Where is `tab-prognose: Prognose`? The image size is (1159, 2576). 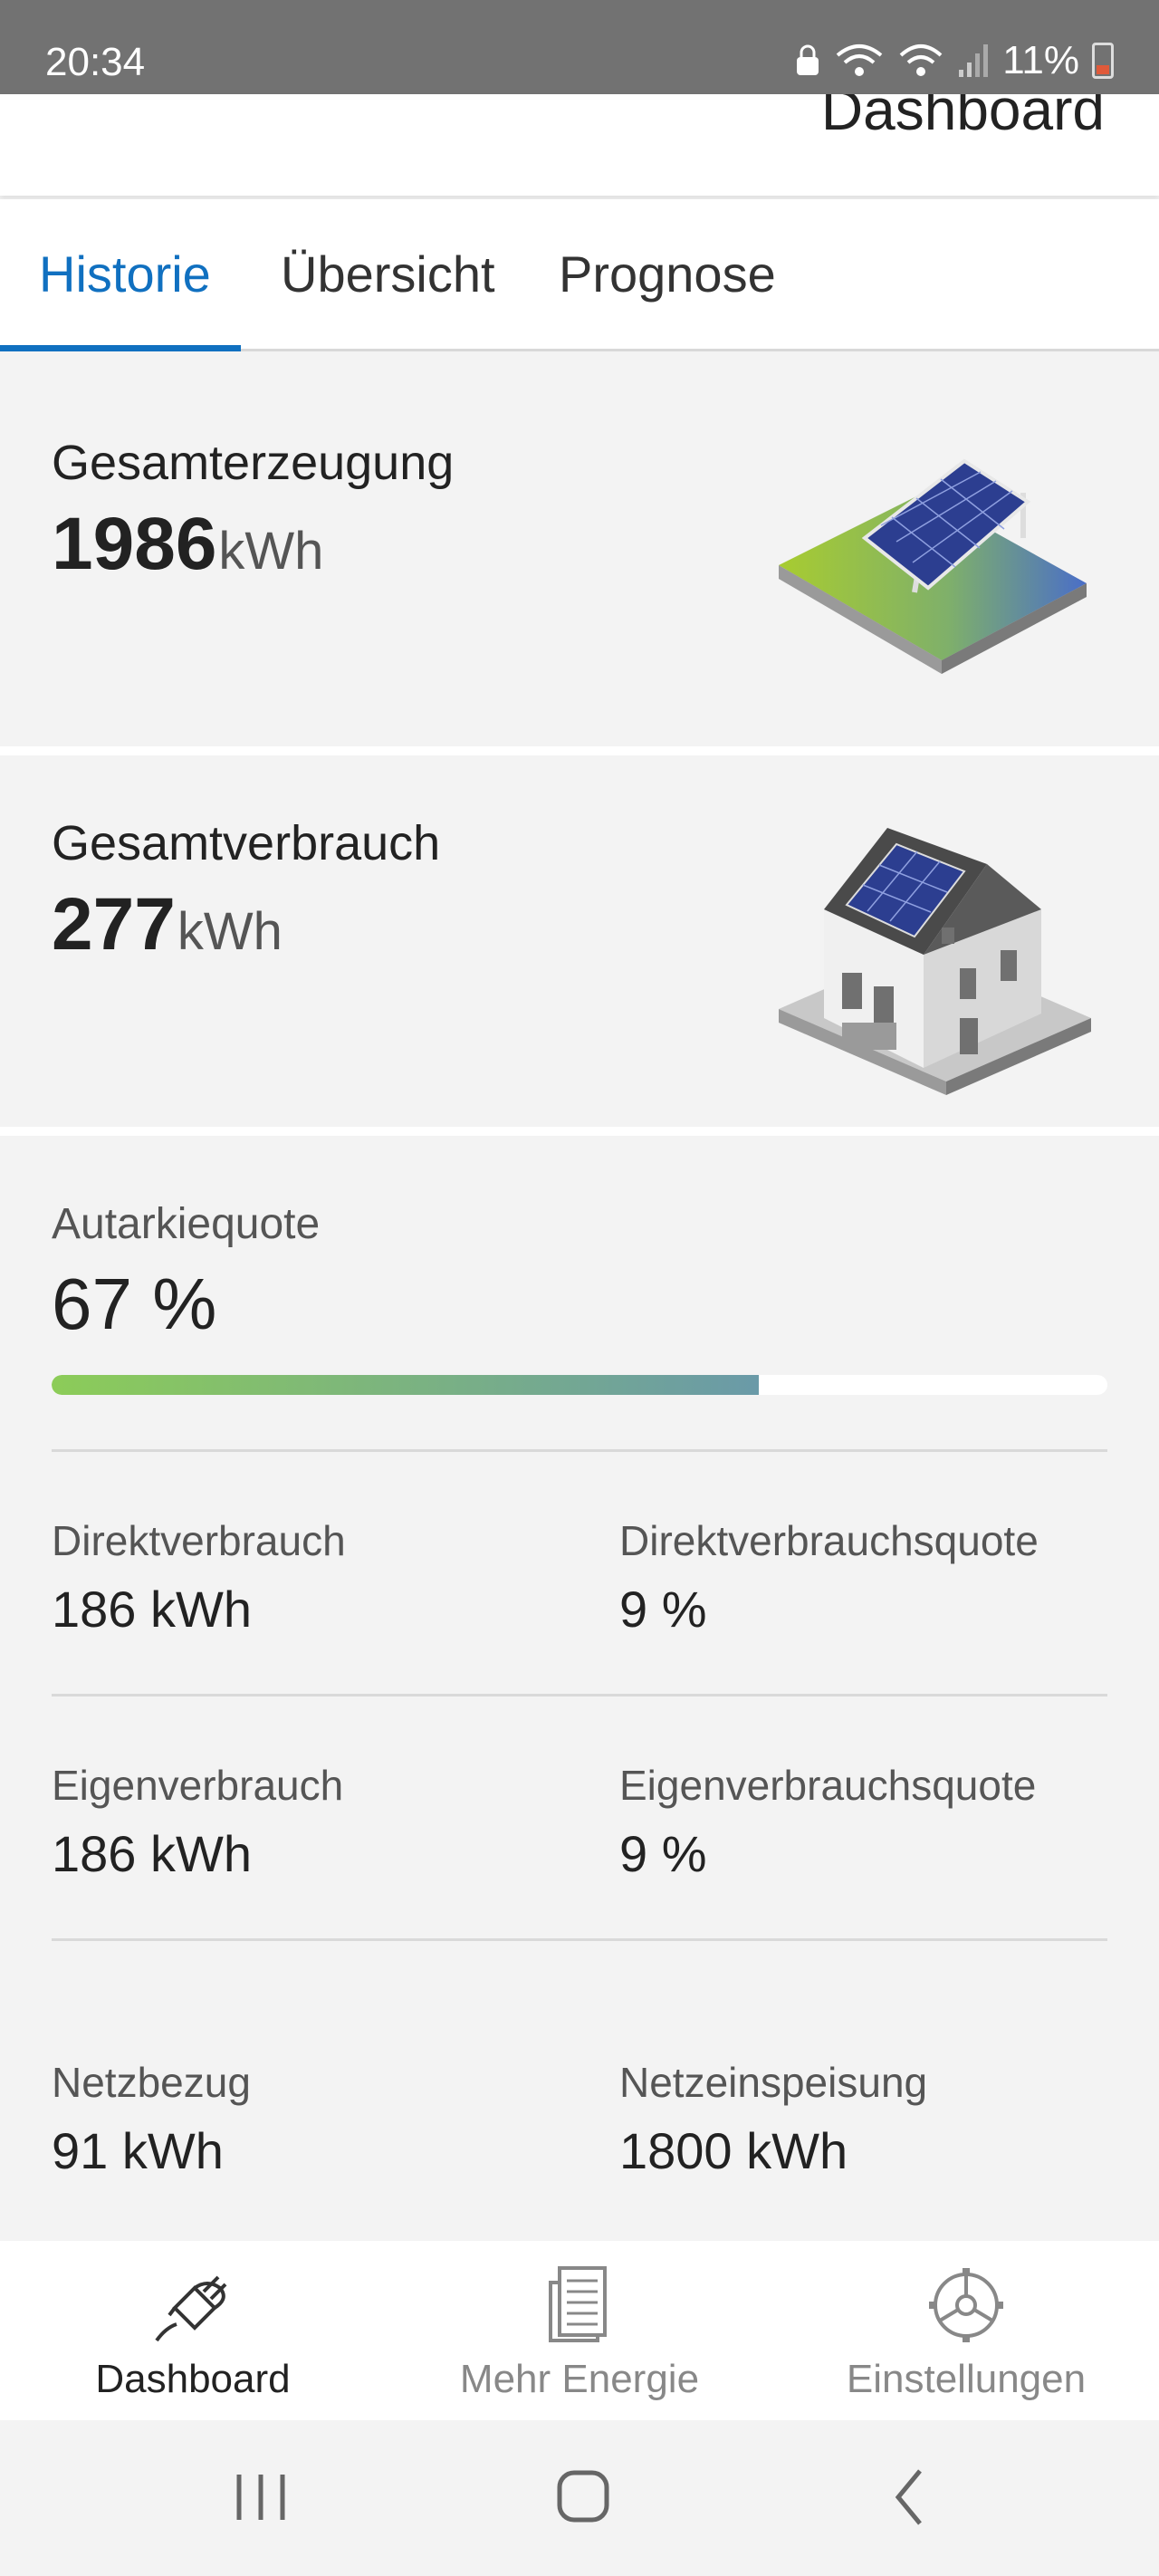
tab-prognose: Prognose is located at coordinates (667, 274).